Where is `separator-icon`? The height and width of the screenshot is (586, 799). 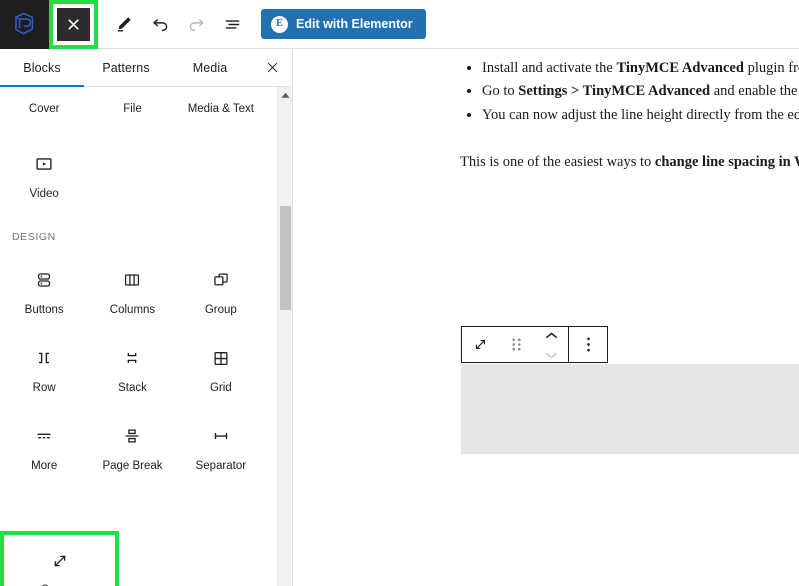
separator-icon is located at coordinates (221, 436).